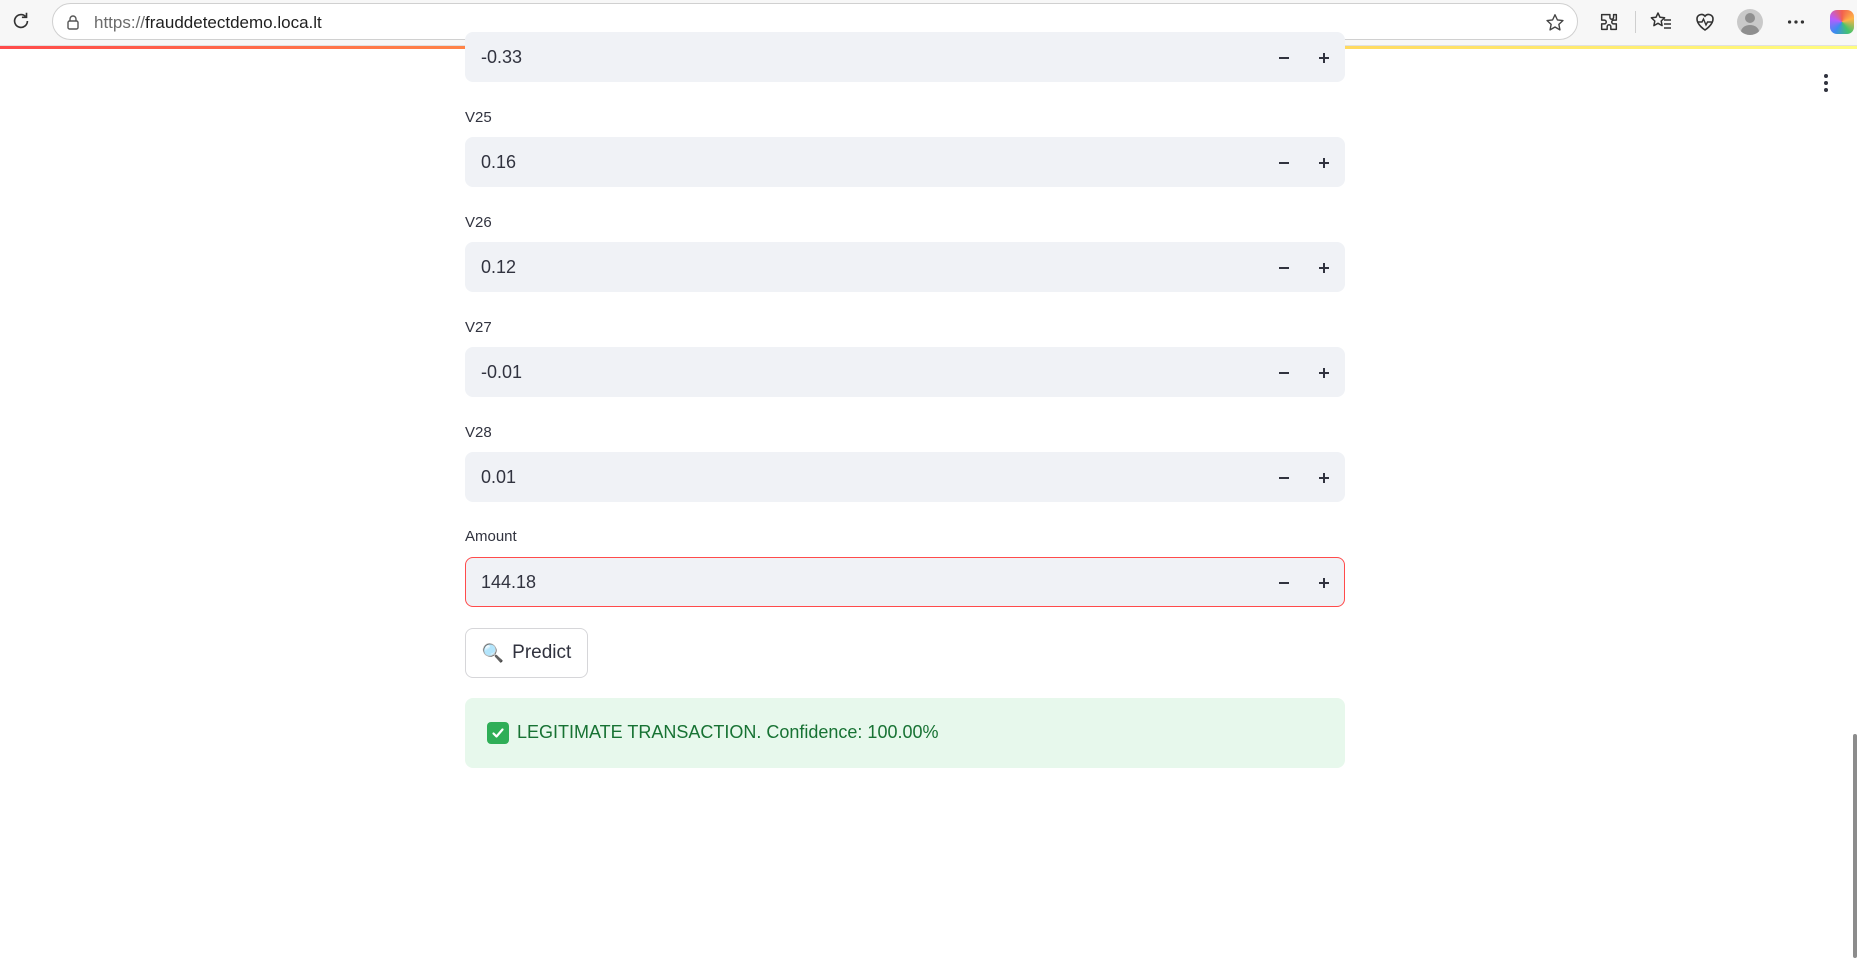 The image size is (1857, 958). Describe the element at coordinates (73, 22) in the screenshot. I see `lock-icon` at that location.